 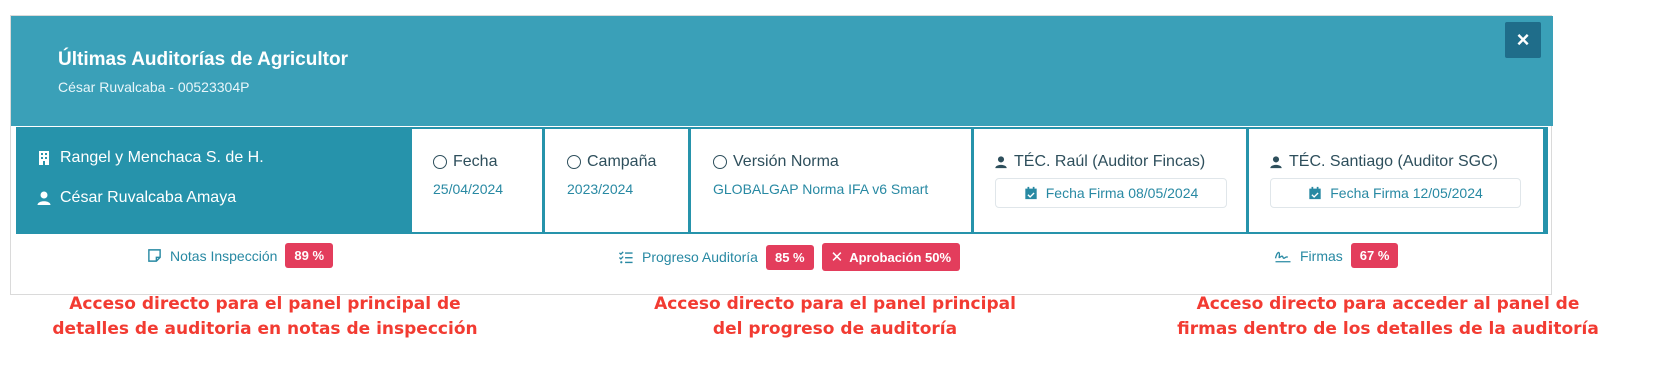 What do you see at coordinates (309, 255) in the screenshot?
I see `notas-badge: 89 %` at bounding box center [309, 255].